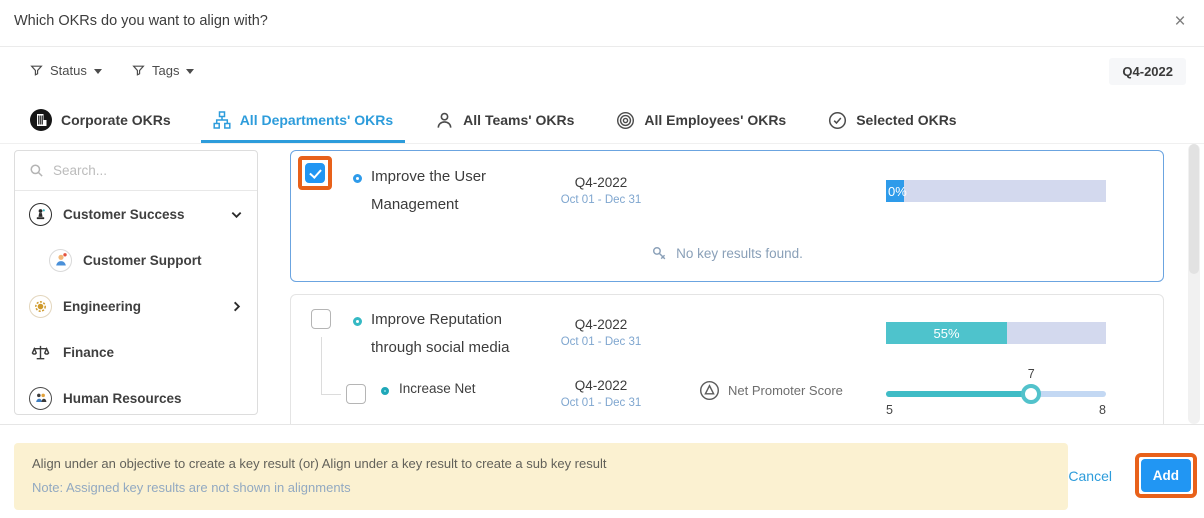 The width and height of the screenshot is (1204, 518). Describe the element at coordinates (451, 334) in the screenshot. I see `okr-title: Improve Reputation through social media` at that location.